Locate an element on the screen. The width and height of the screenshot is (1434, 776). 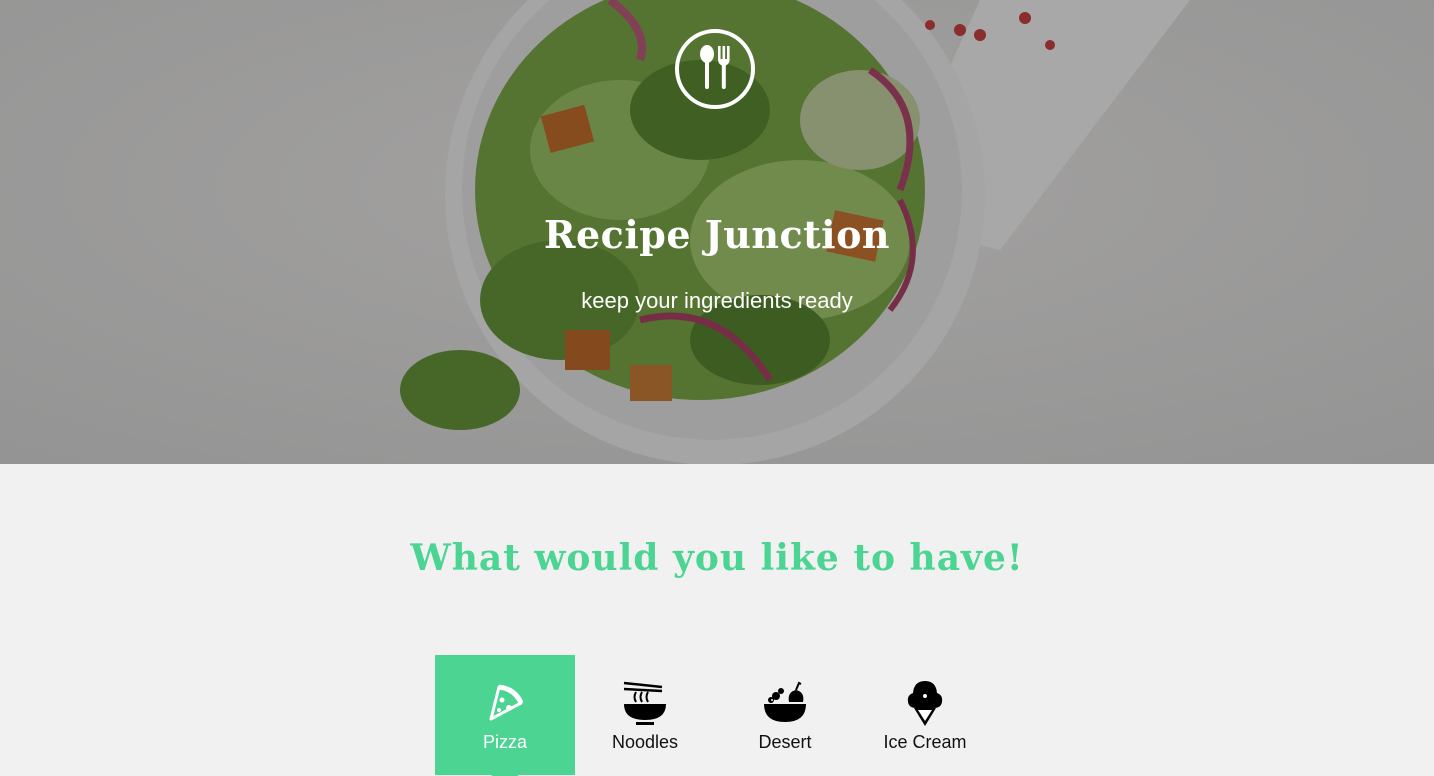
category-desert: Desert is located at coordinates (785, 715).